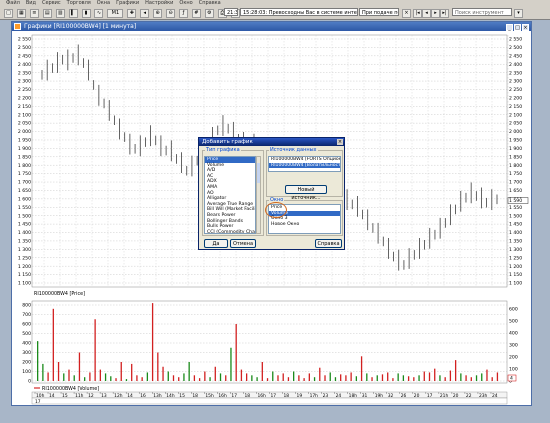  Describe the element at coordinates (328, 243) in the screenshot. I see `help-button: Справка` at that location.